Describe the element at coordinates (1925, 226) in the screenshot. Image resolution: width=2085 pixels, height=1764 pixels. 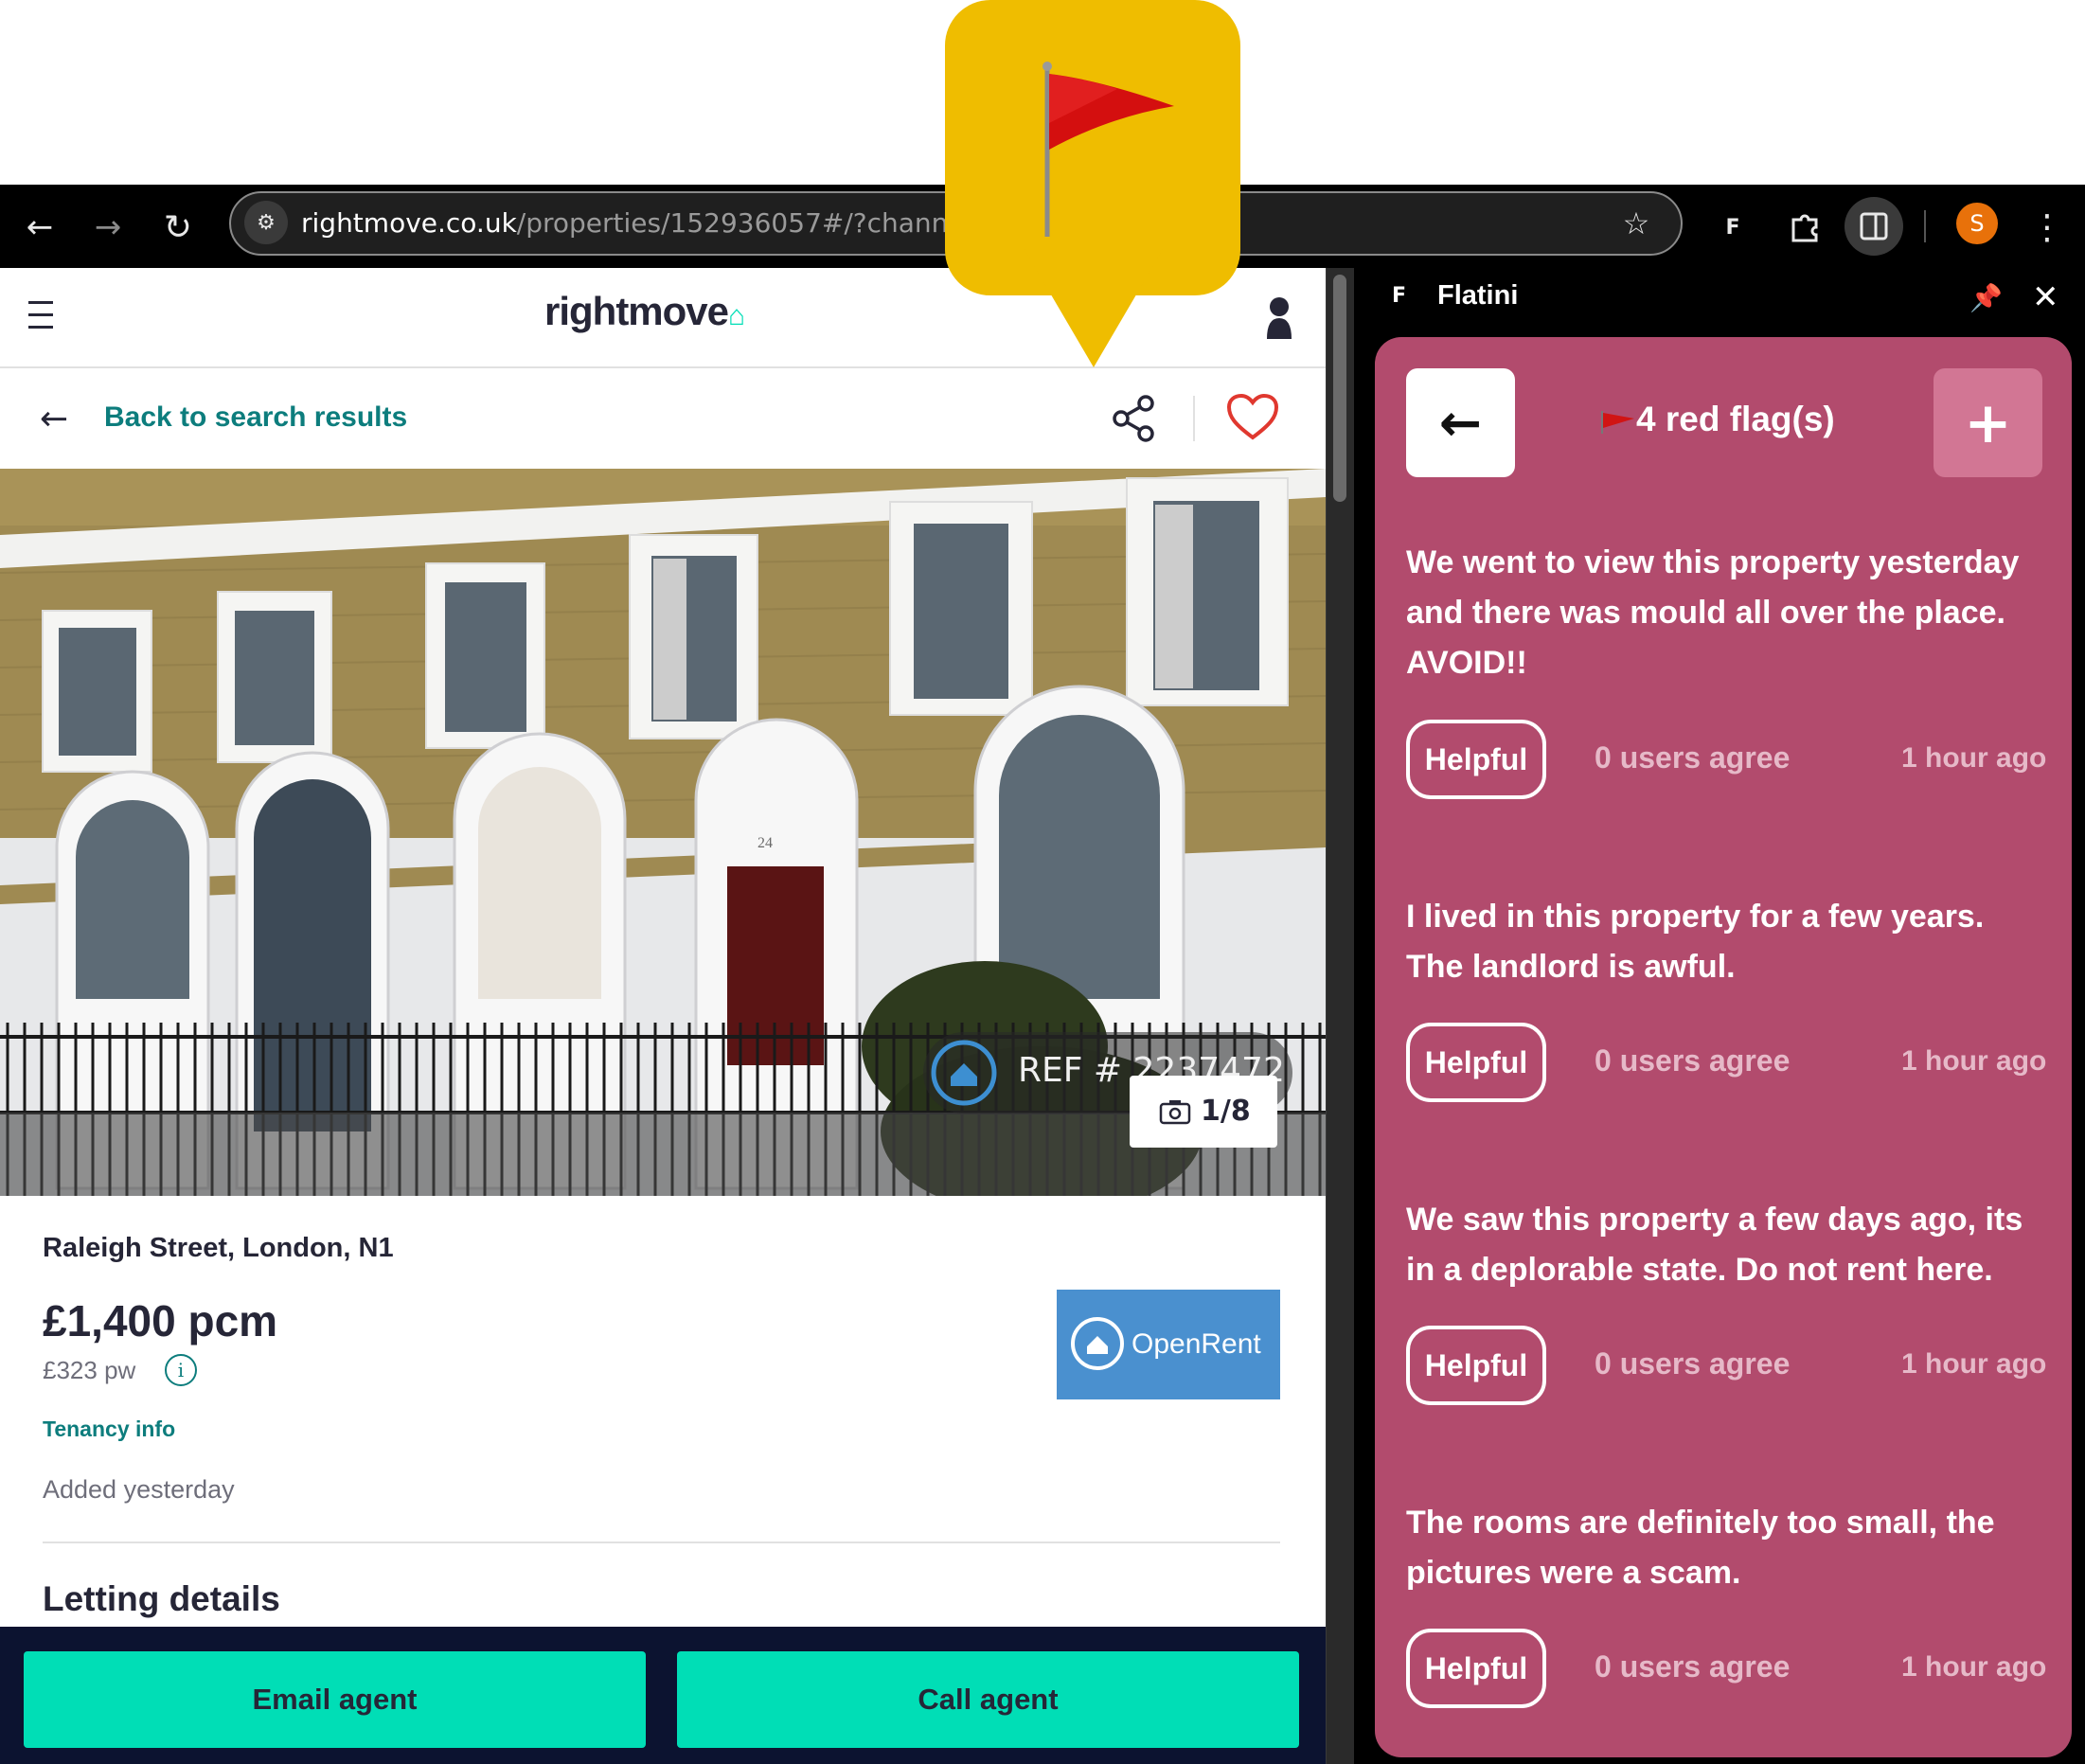
I see `toolbar-separator` at that location.